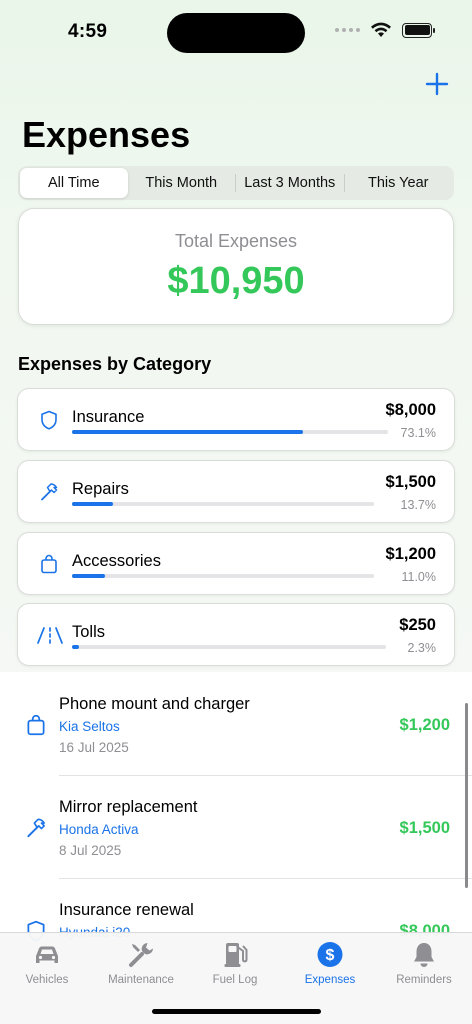  I want to click on category-amount: $1,200, so click(410, 554).